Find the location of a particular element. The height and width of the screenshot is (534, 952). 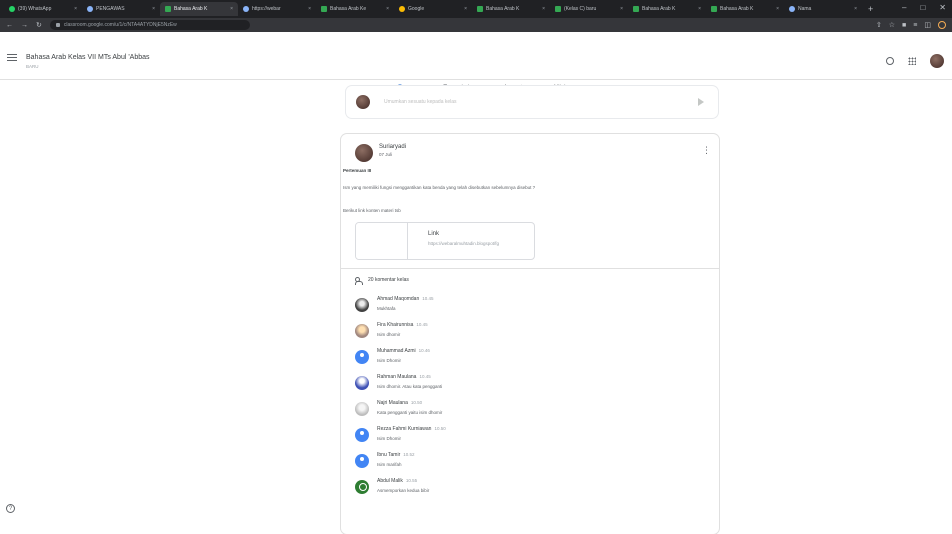

comment-time: 10.45 is located at coordinates (425, 376).